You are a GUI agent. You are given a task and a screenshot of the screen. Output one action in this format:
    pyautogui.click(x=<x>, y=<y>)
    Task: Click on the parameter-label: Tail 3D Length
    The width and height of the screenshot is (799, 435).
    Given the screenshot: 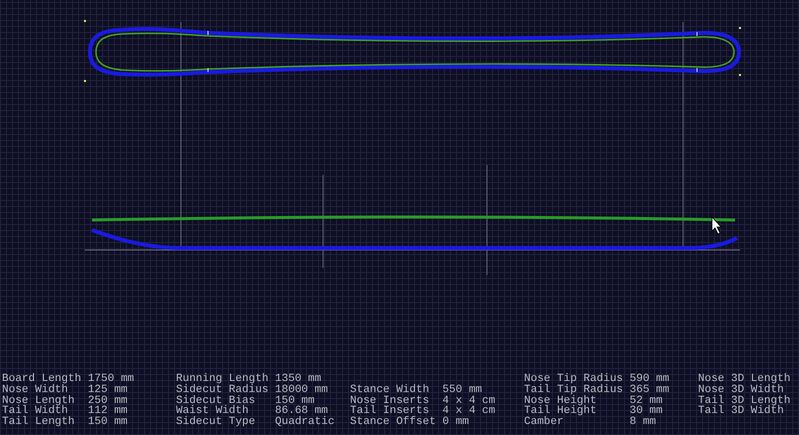 What is the action you would take?
    pyautogui.click(x=744, y=401)
    